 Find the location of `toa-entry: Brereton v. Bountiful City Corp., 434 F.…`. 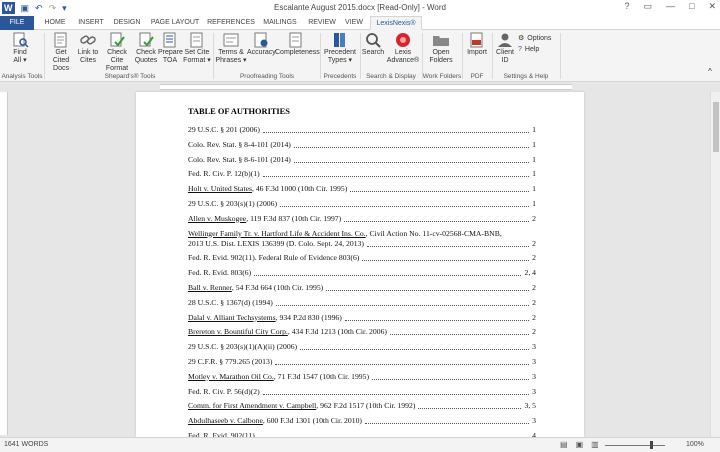

toa-entry: Brereton v. Bountiful City Corp., 434 F.… is located at coordinates (362, 332).